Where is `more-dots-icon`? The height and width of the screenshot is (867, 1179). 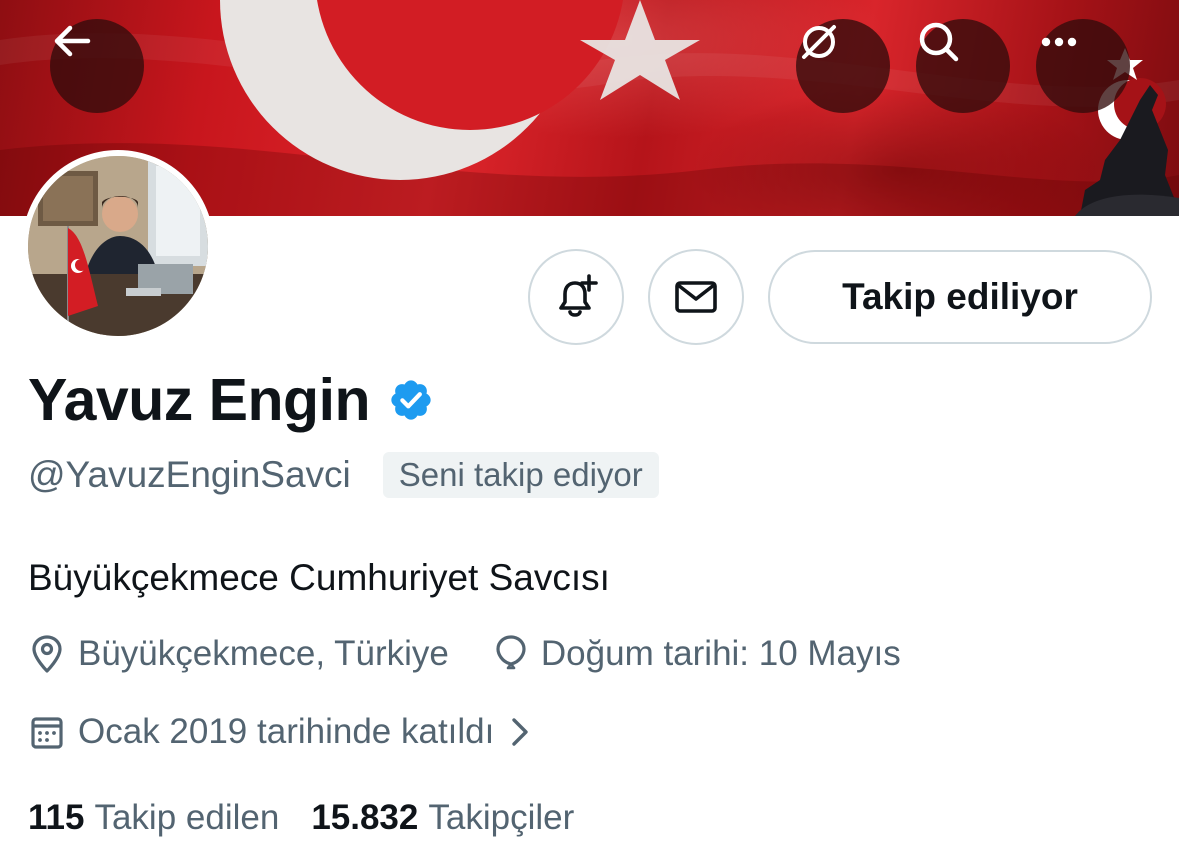
more-dots-icon is located at coordinates (1059, 42).